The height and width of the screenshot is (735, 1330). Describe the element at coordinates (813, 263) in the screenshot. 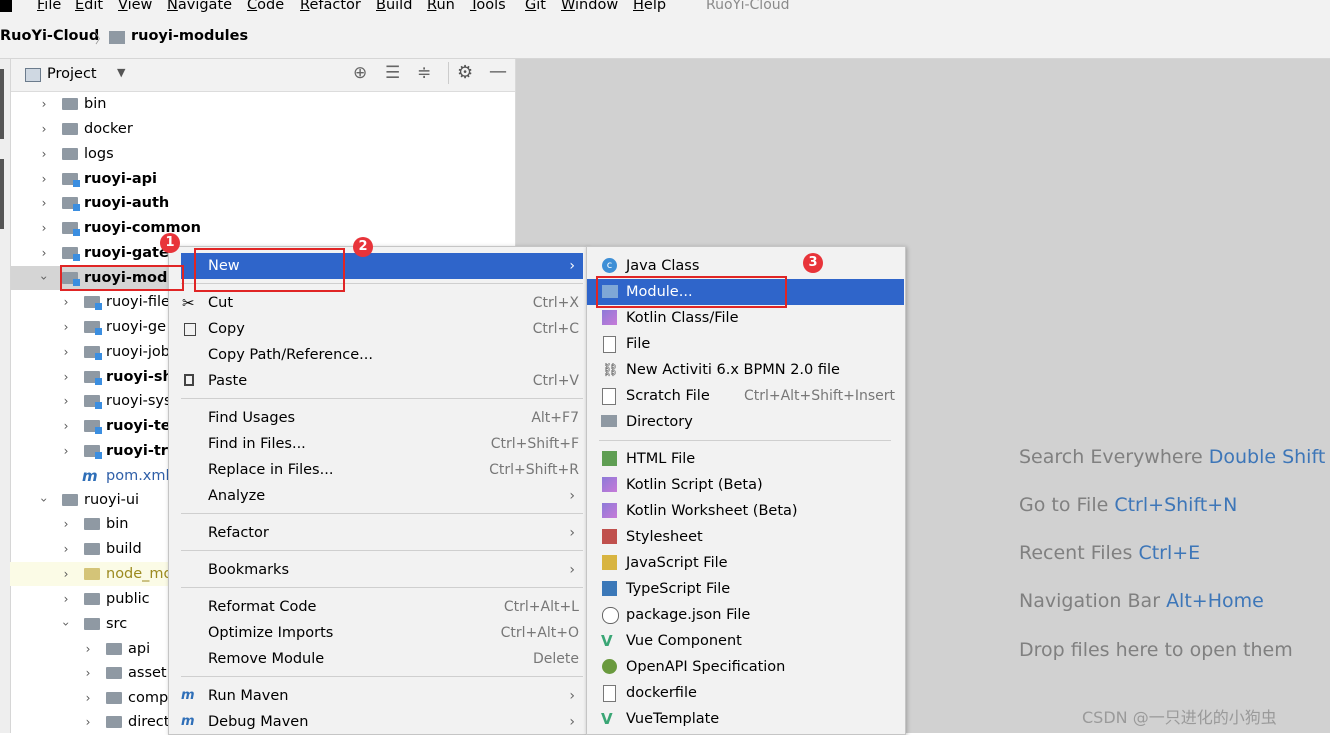

I see `annotation-badge-3: 3` at that location.